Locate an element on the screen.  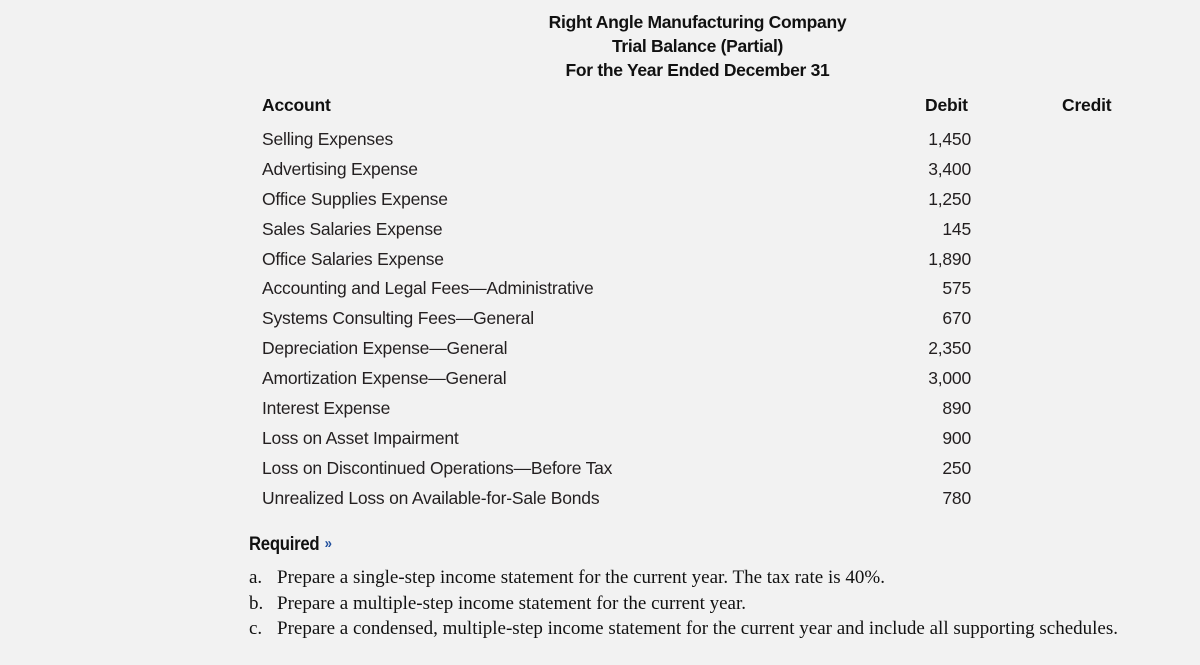
account-name: Office Supplies Expense is located at coordinates (355, 198).